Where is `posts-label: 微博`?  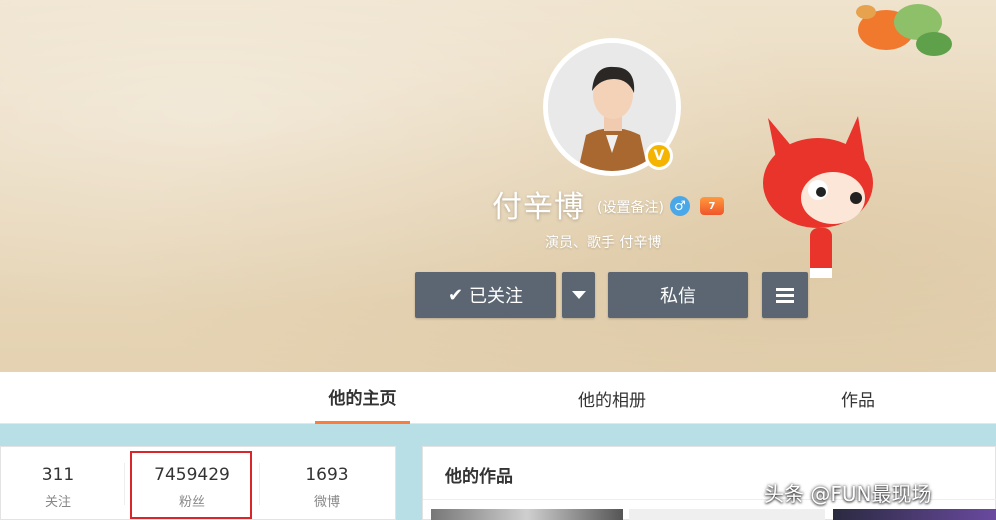
posts-label: 微博 is located at coordinates (326, 502).